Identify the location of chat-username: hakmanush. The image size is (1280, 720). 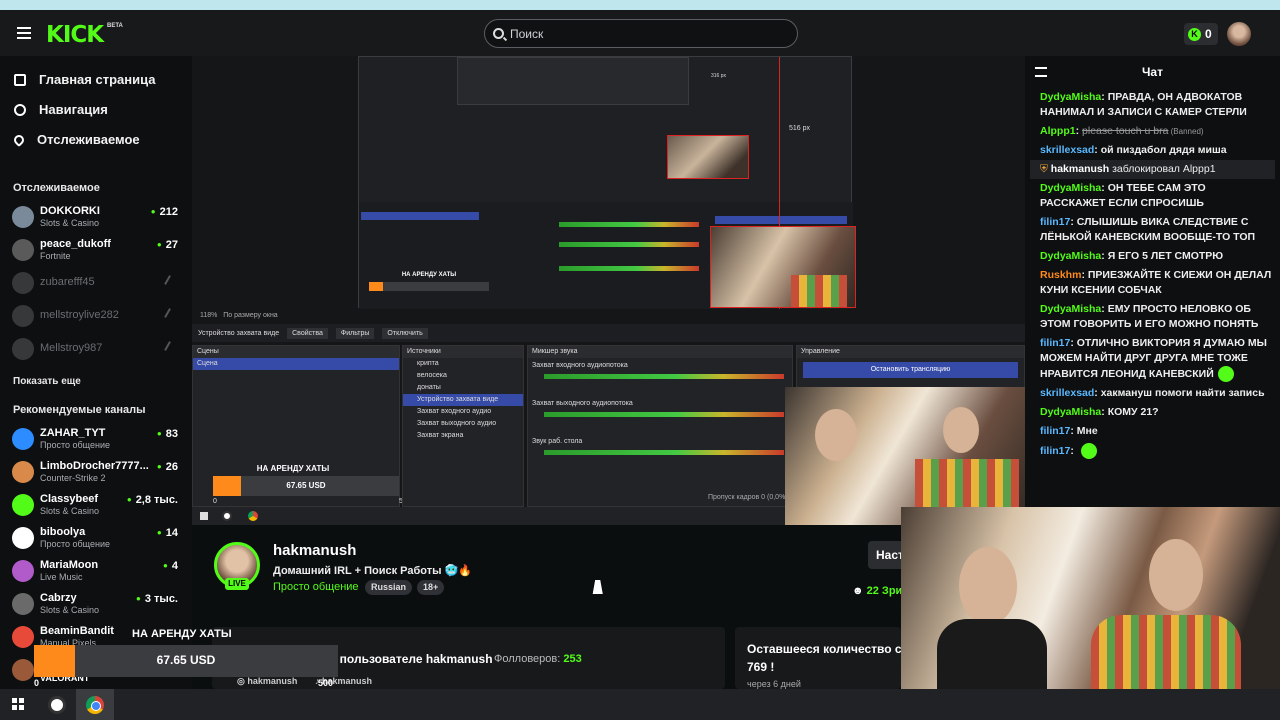
(1080, 169).